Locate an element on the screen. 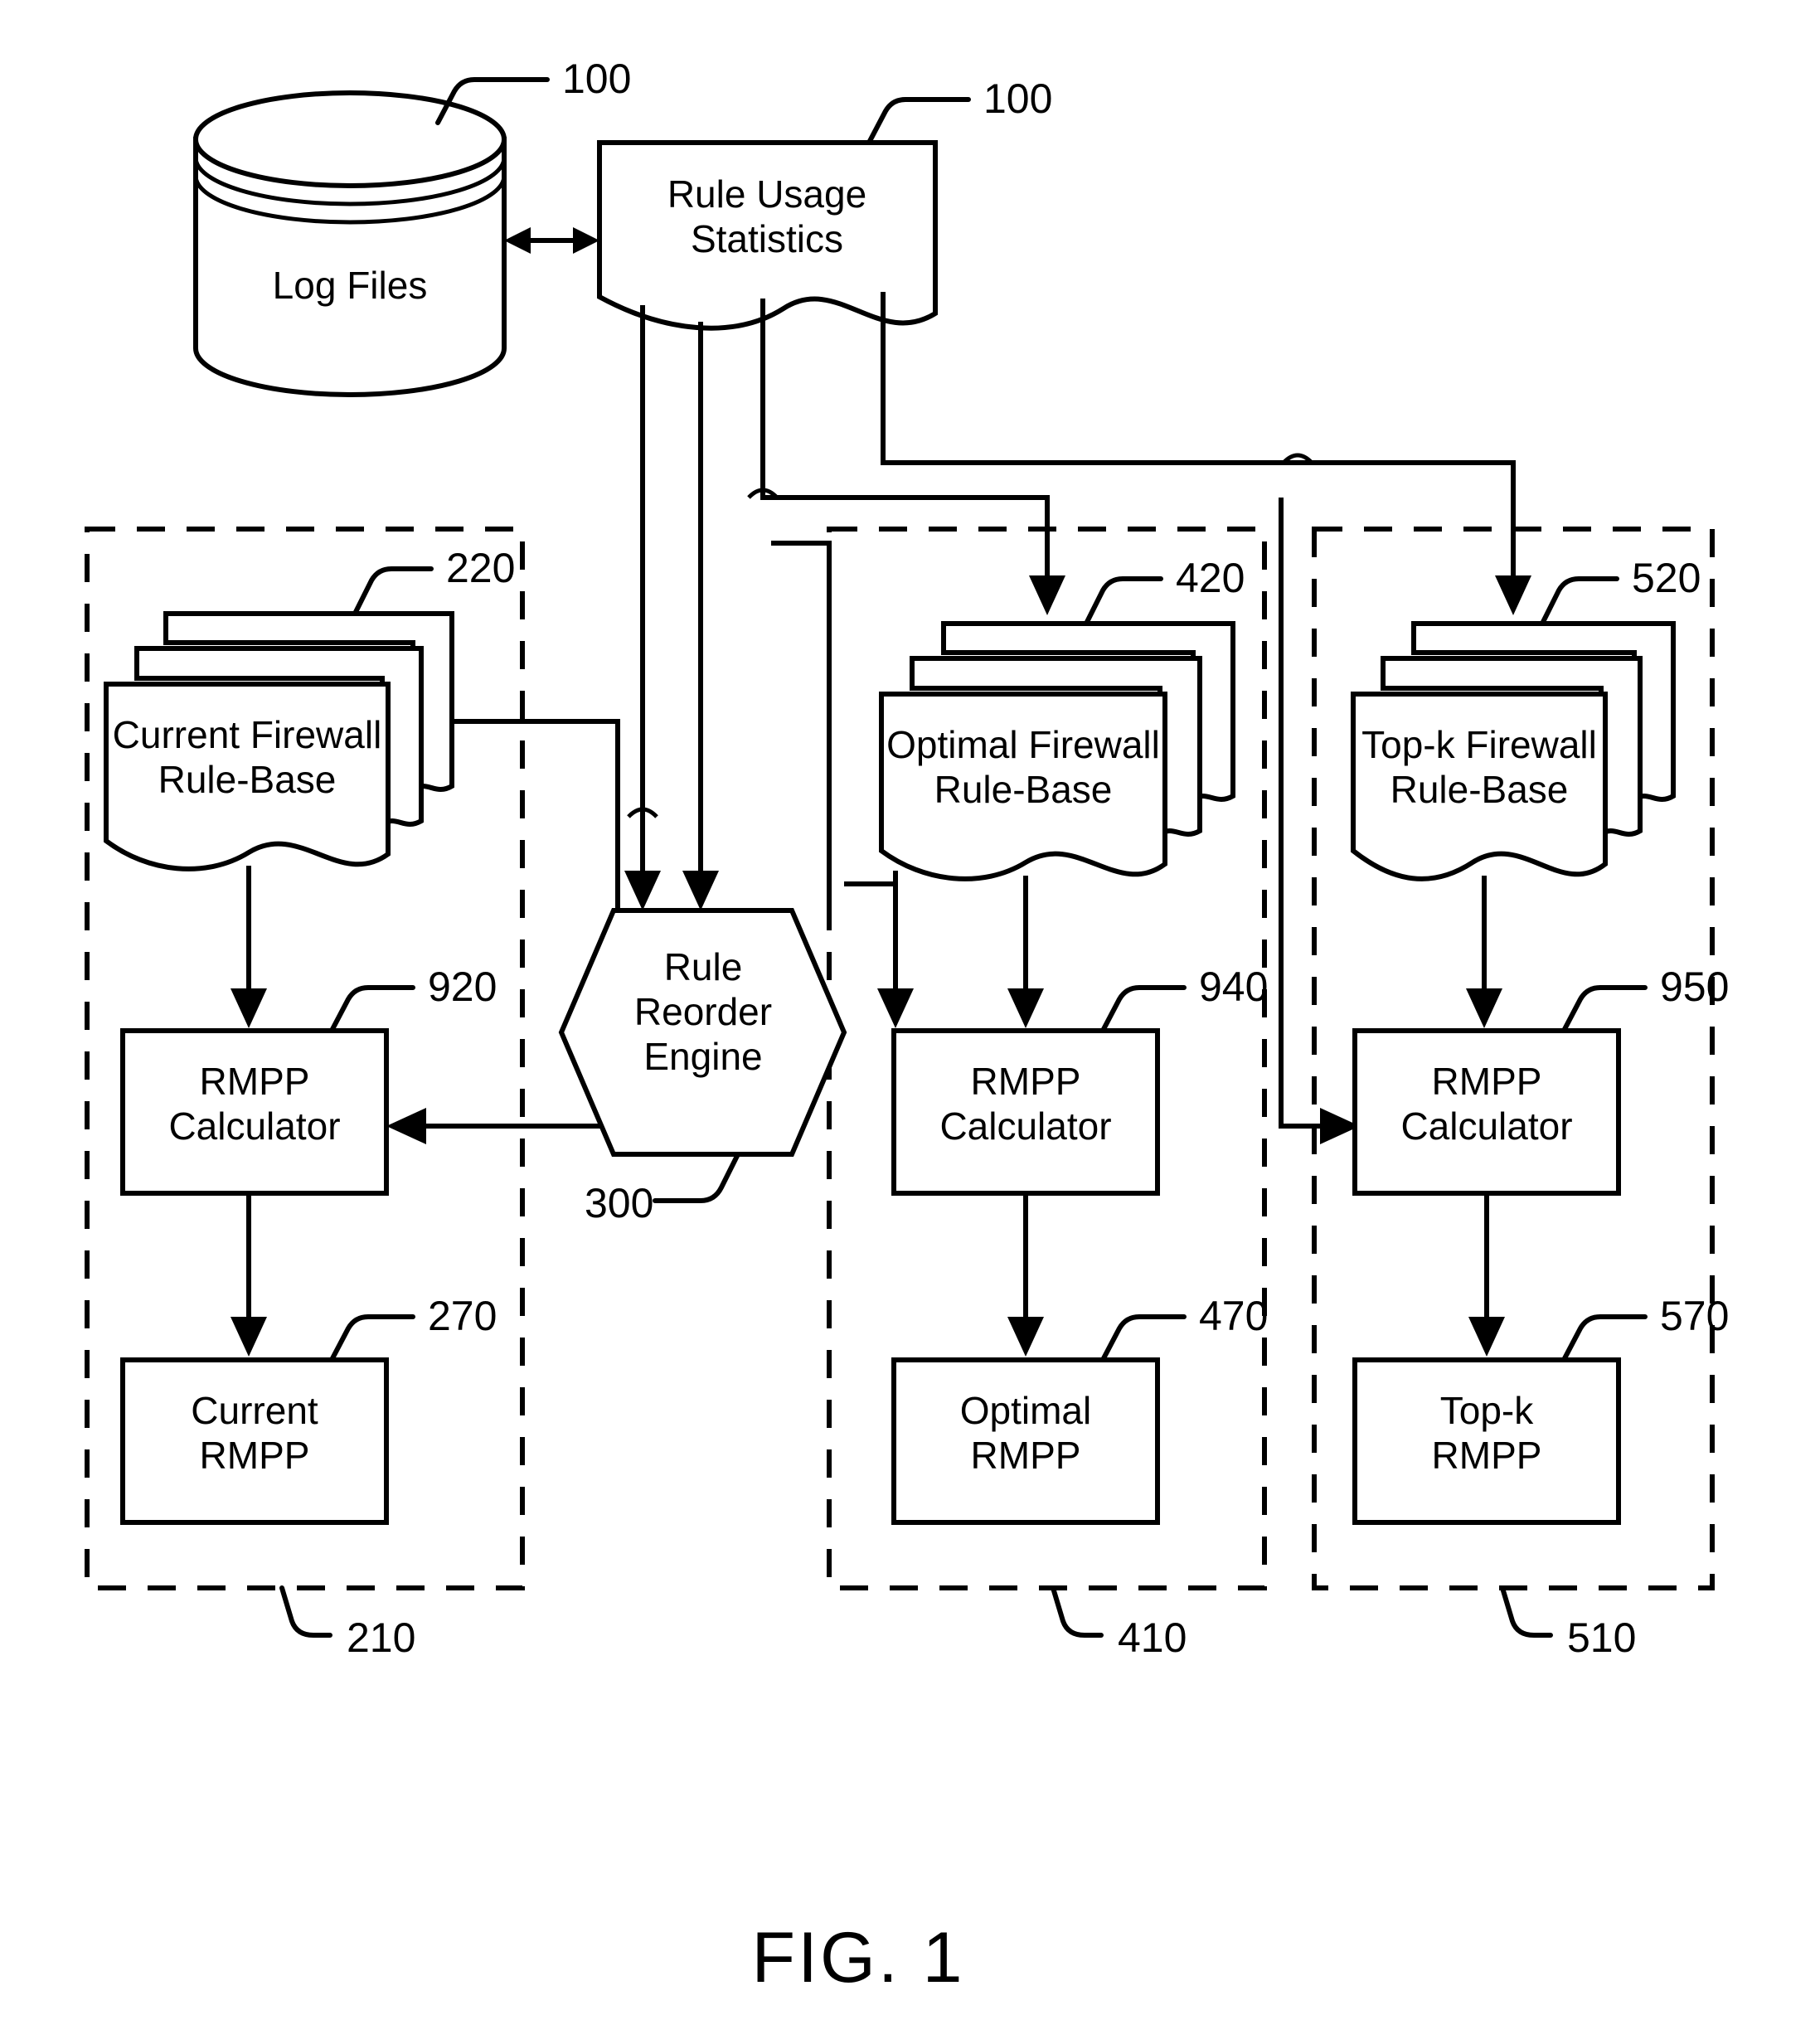 Image resolution: width=1820 pixels, height=2044 pixels. optimal-rmpp-result-label-line1: Optimal is located at coordinates (1025, 1410).